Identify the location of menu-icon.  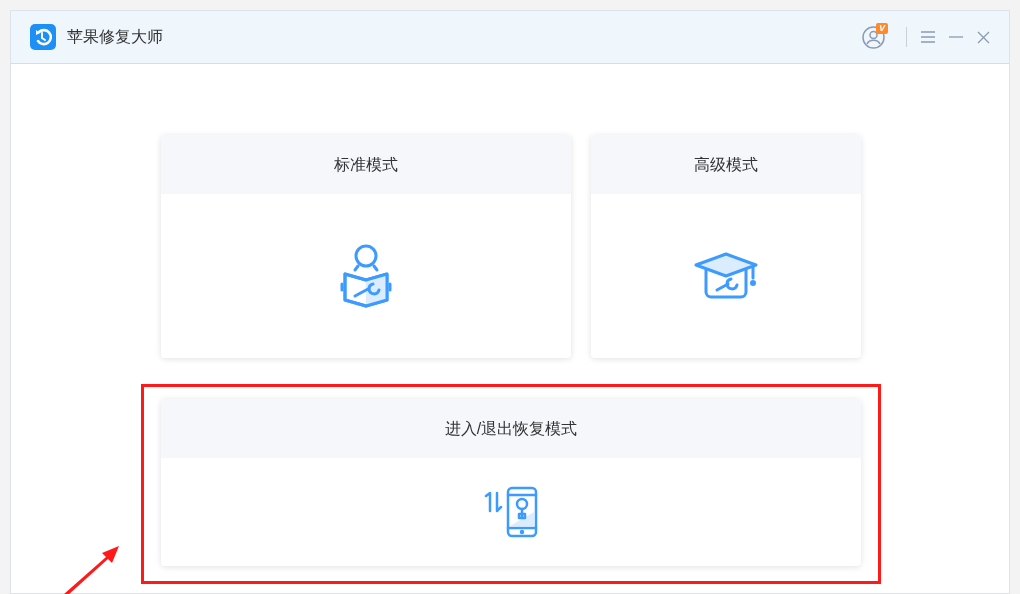
(928, 37).